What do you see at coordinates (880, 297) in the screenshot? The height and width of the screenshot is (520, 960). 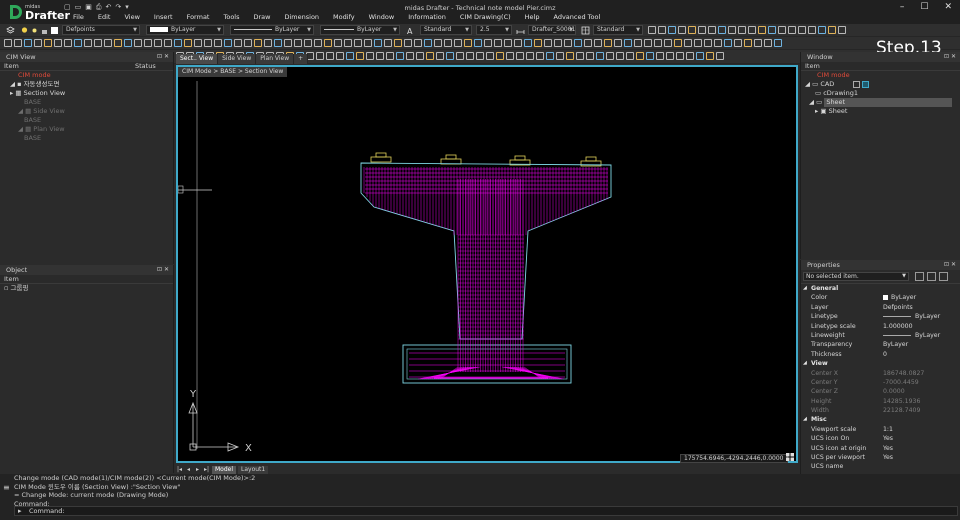 I see `property-row: Color ByLayer` at bounding box center [880, 297].